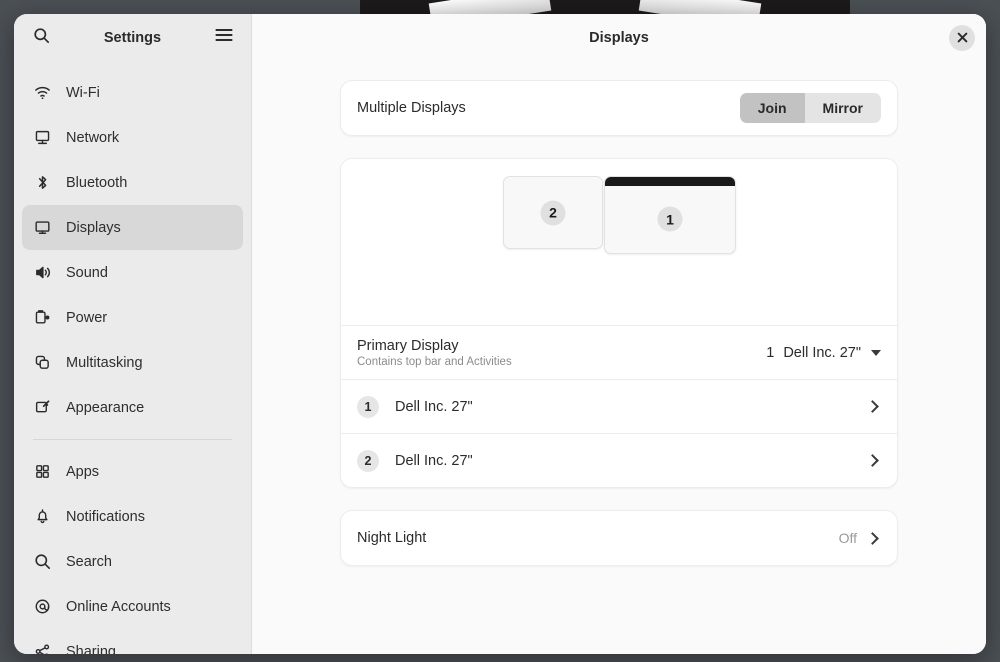 The height and width of the screenshot is (662, 1000). I want to click on sidebar-item-sound: Sound, so click(132, 272).